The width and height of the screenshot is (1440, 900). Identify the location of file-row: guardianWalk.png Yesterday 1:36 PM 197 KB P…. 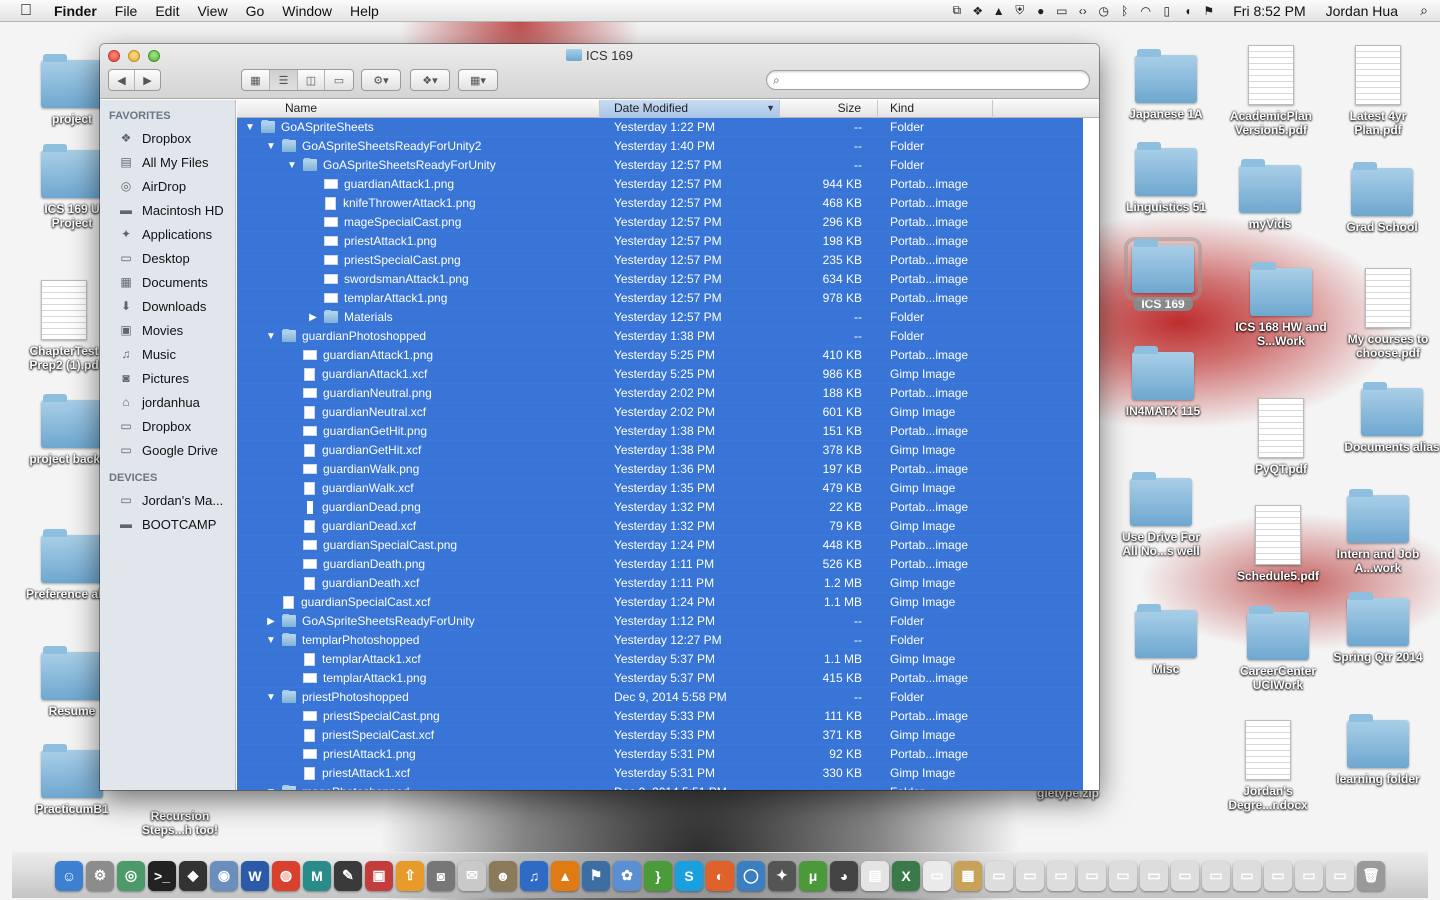
(660, 469).